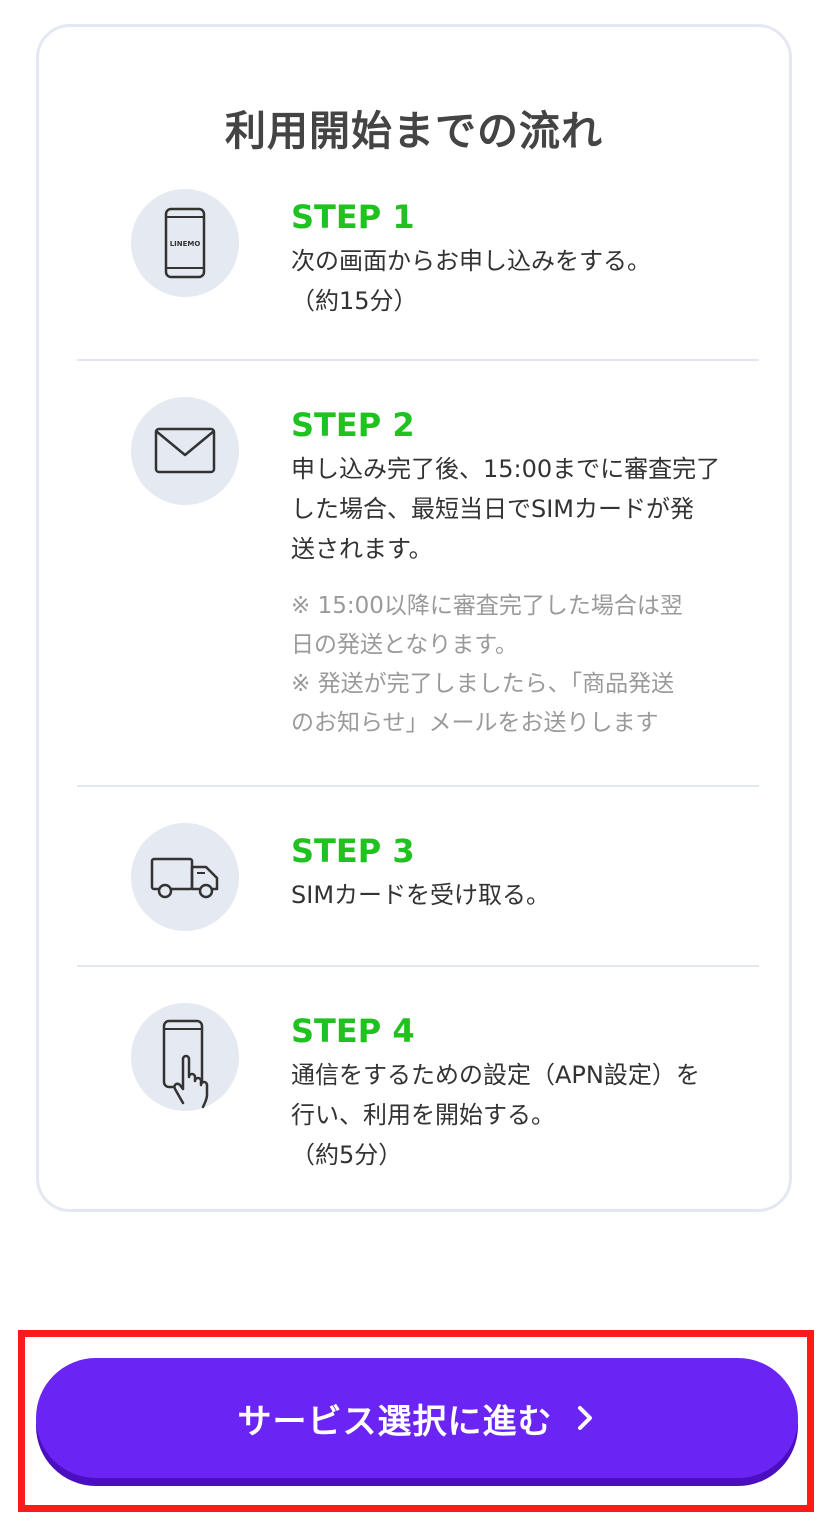  Describe the element at coordinates (353, 425) in the screenshot. I see `step-label: STEP 2` at that location.